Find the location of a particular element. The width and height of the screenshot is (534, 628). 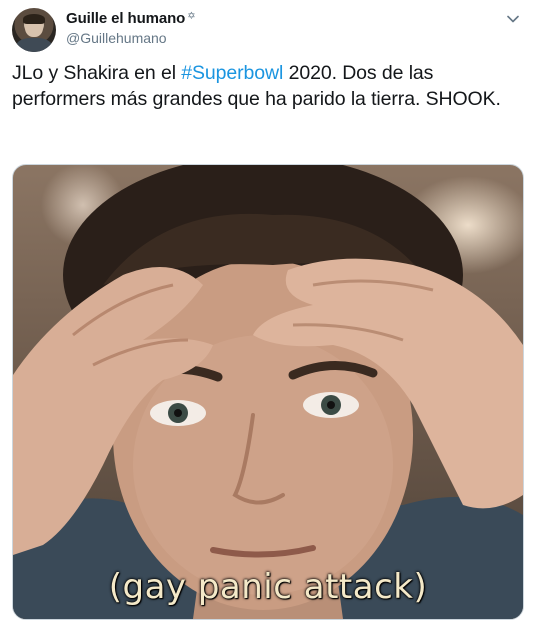

avatar-body is located at coordinates (34, 45).